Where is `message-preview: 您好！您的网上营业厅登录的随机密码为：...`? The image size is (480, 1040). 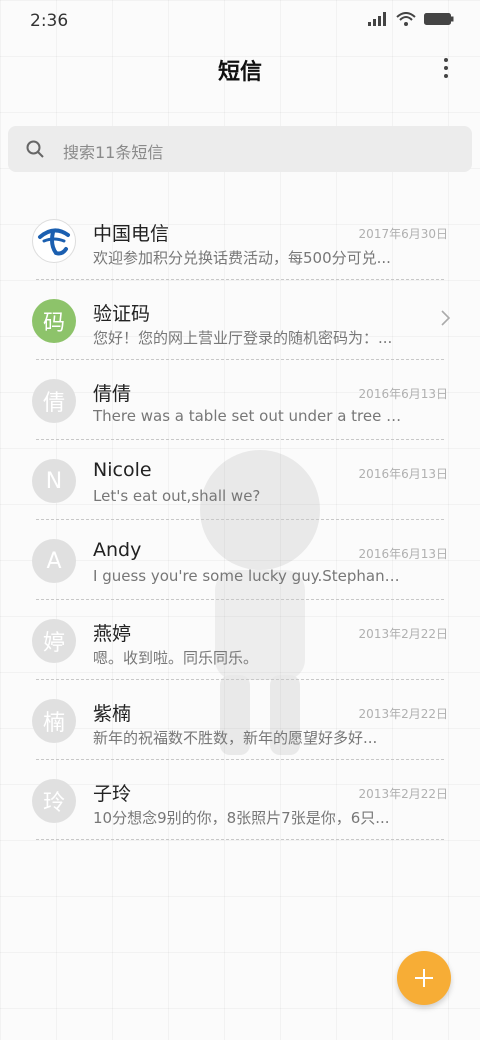 message-preview: 您好！您的网上营业厅登录的随机密码为：... is located at coordinates (243, 338).